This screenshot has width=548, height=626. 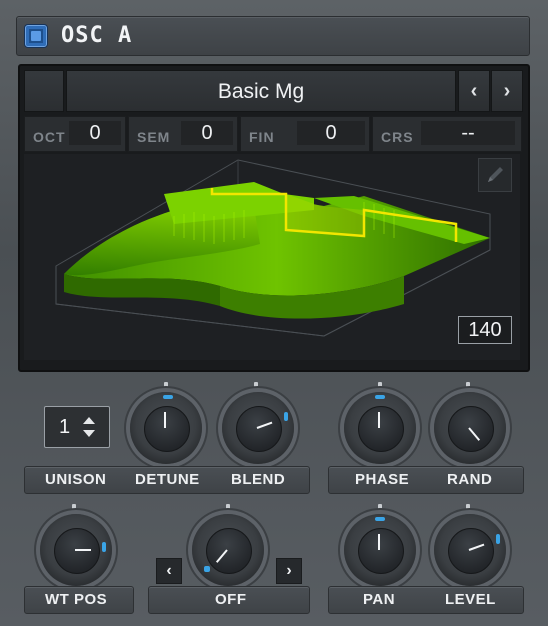 What do you see at coordinates (77, 427) in the screenshot?
I see `unison-stepper: 1` at bounding box center [77, 427].